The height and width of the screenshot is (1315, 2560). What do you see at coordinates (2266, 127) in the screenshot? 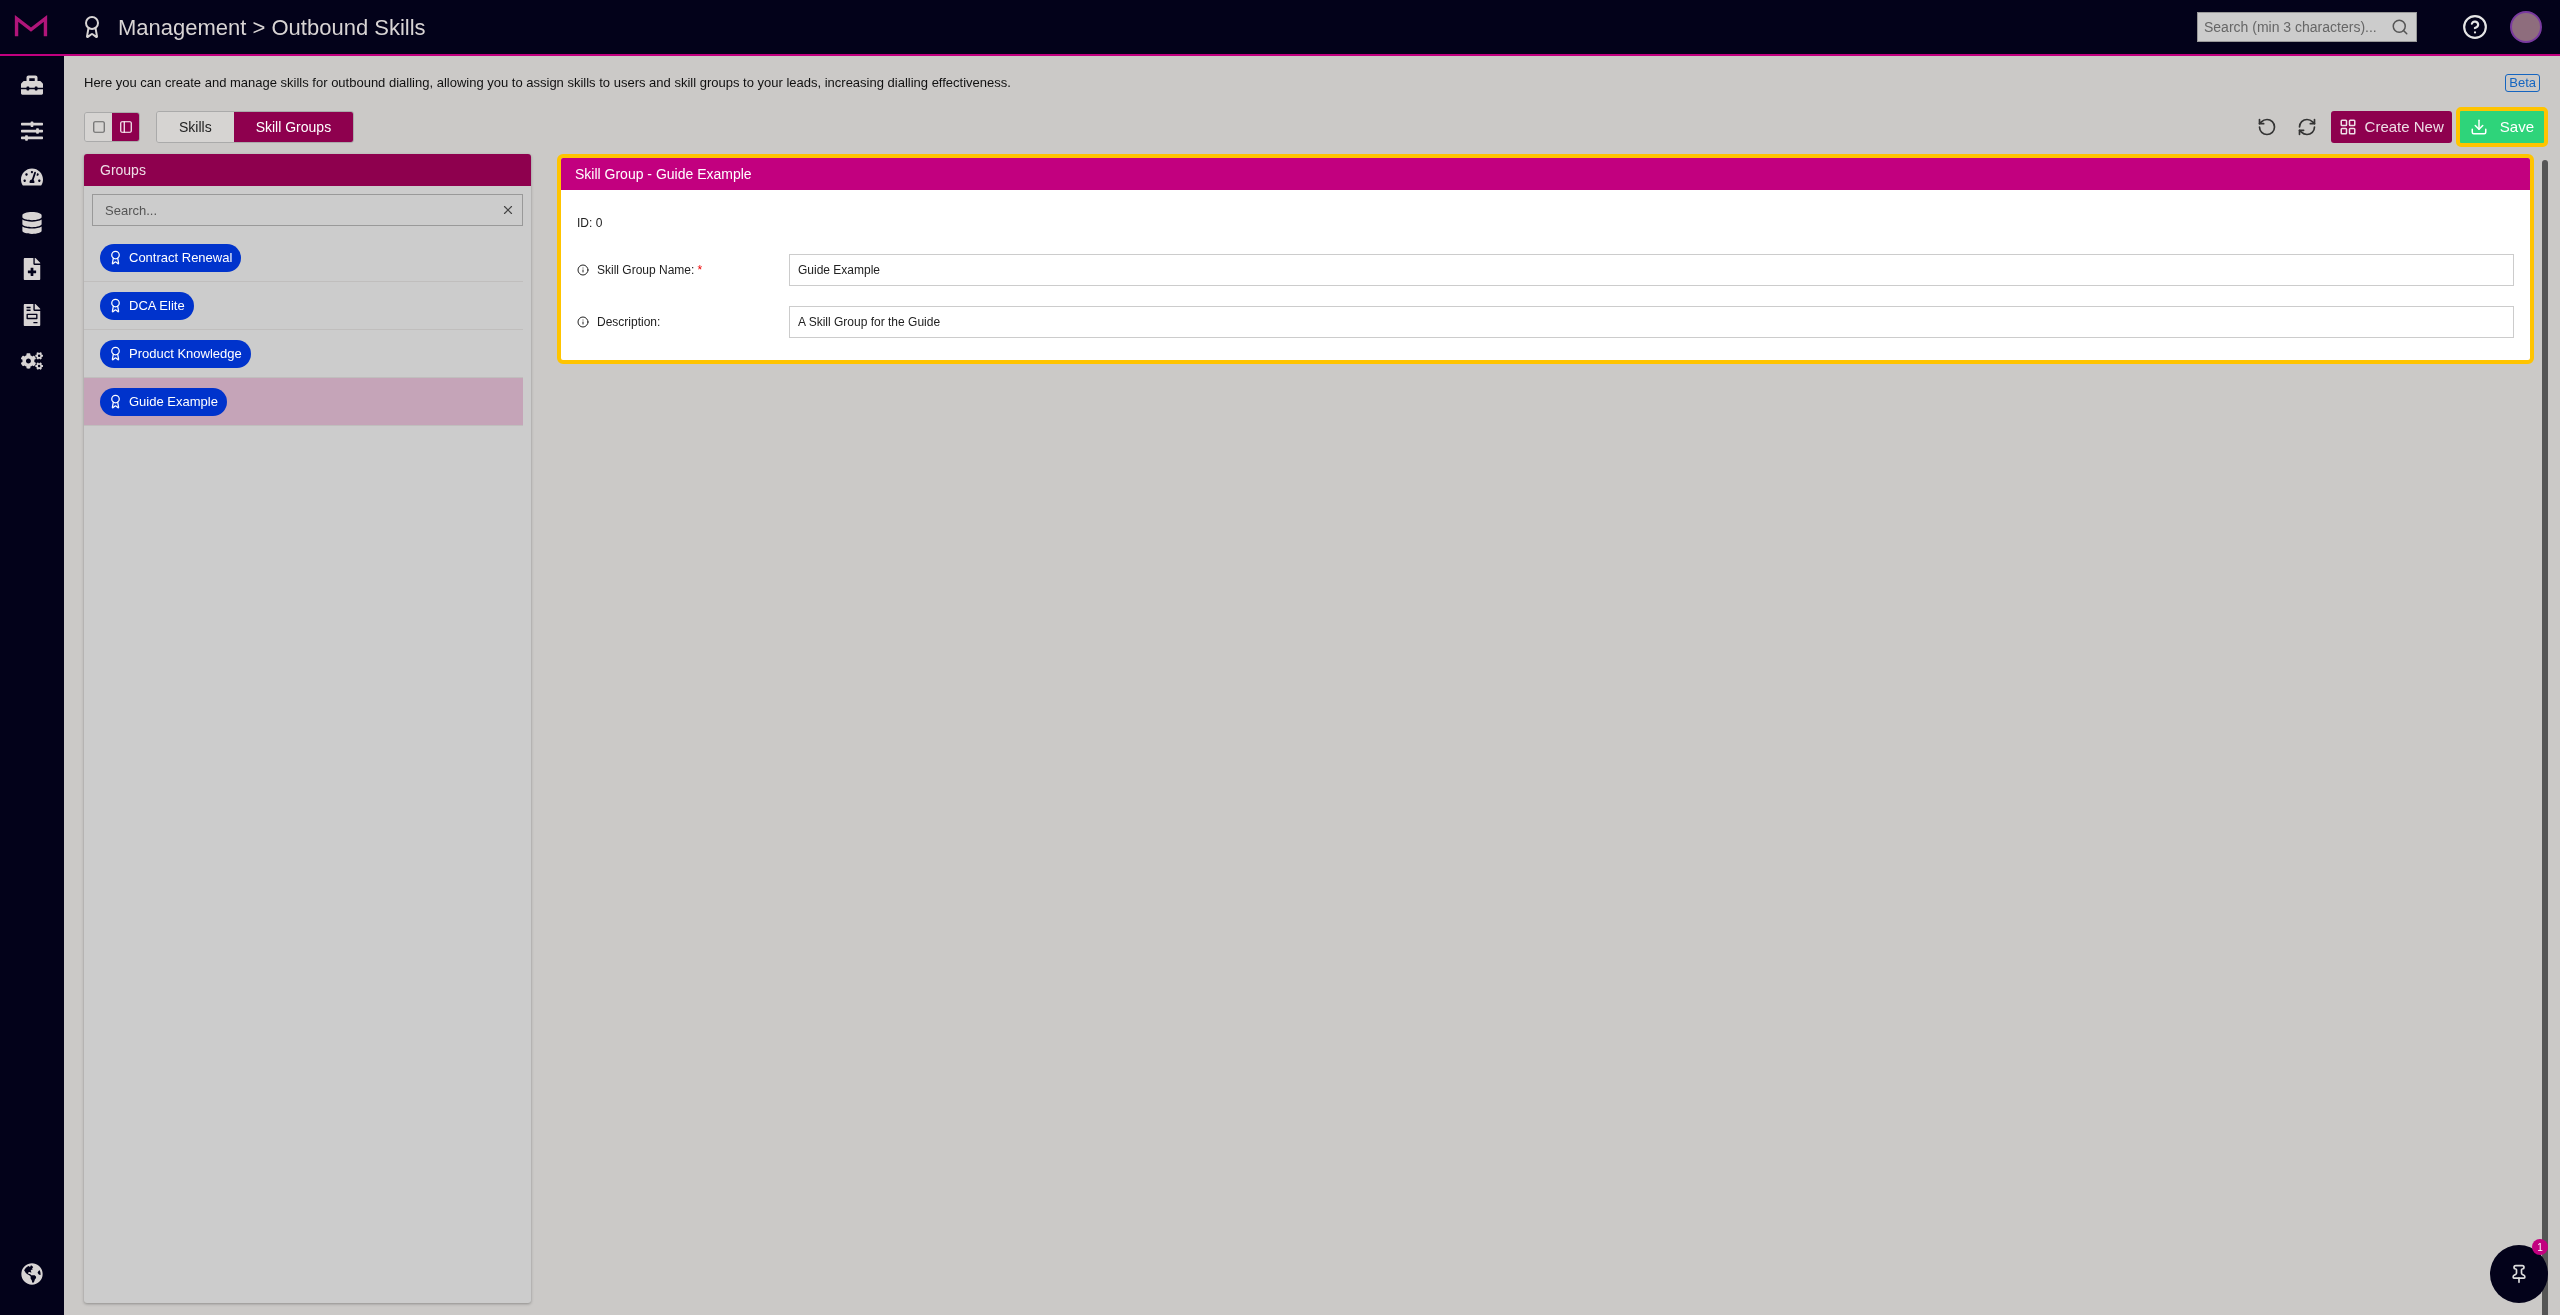
I see `undo-icon` at bounding box center [2266, 127].